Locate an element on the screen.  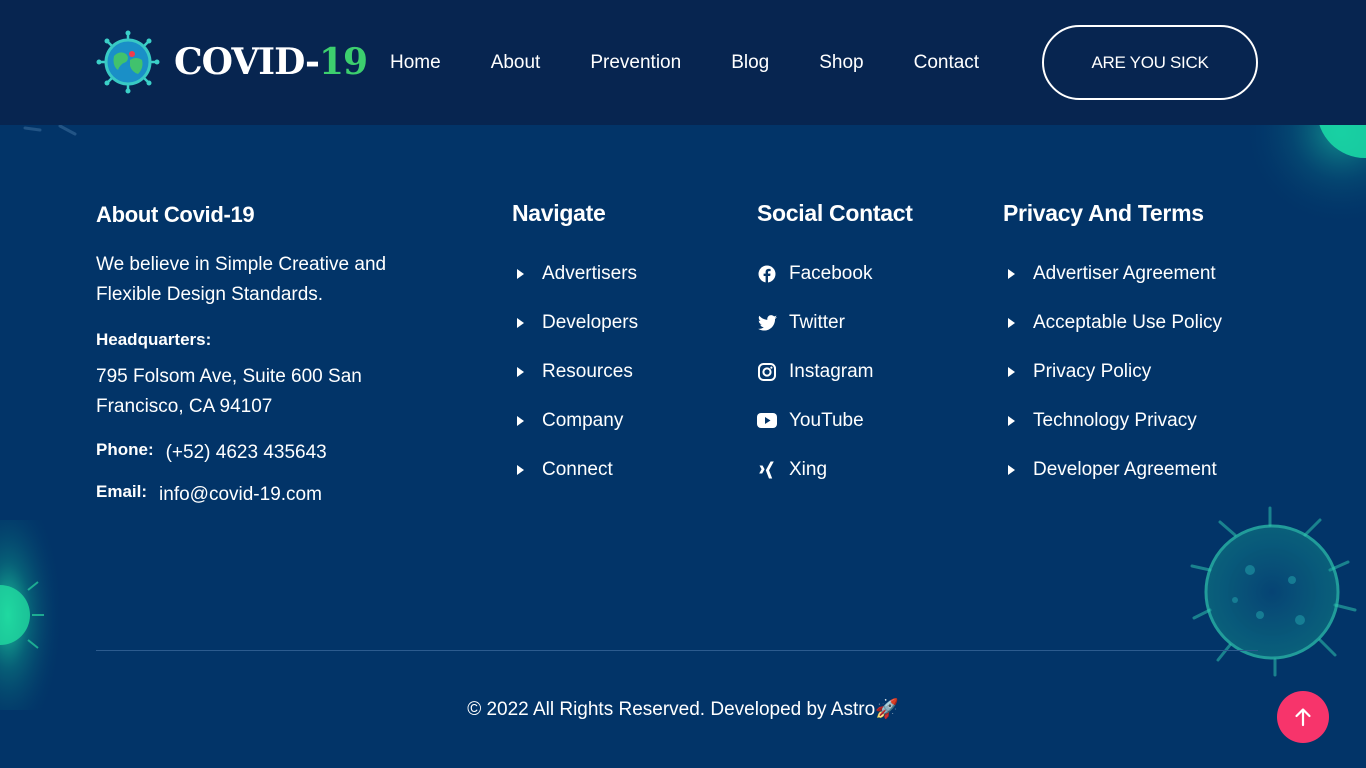
scroll-to-top-button is located at coordinates (1303, 717).